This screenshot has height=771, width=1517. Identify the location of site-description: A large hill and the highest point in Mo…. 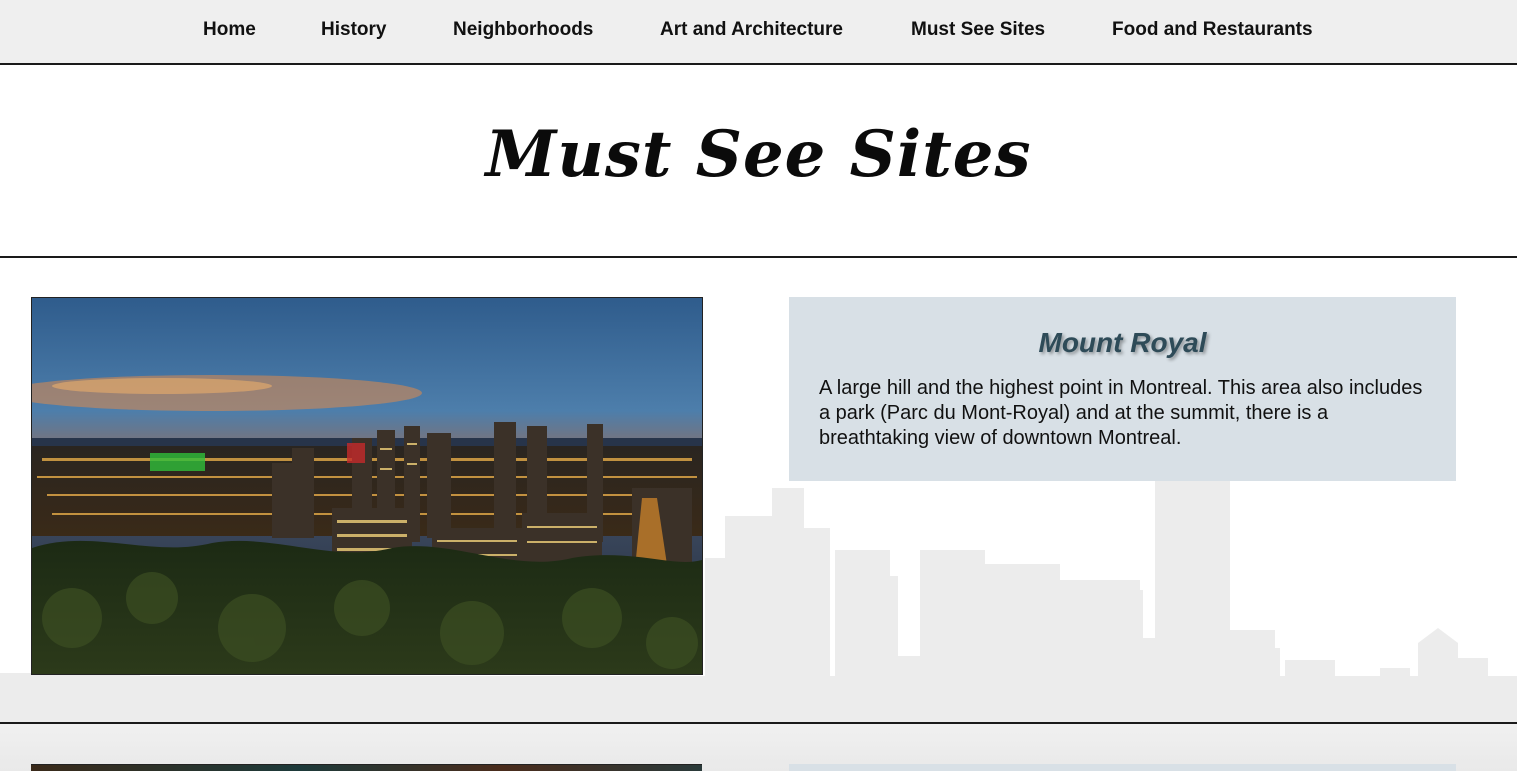
(1121, 413).